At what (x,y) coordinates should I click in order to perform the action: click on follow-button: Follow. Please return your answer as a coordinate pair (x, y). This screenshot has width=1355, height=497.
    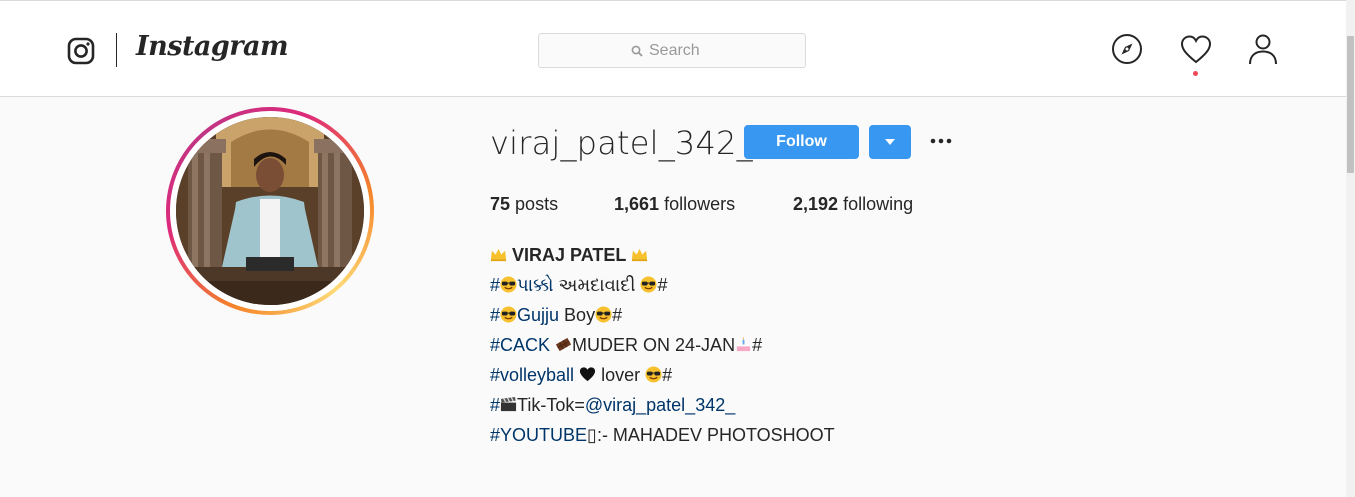
    Looking at the image, I should click on (801, 142).